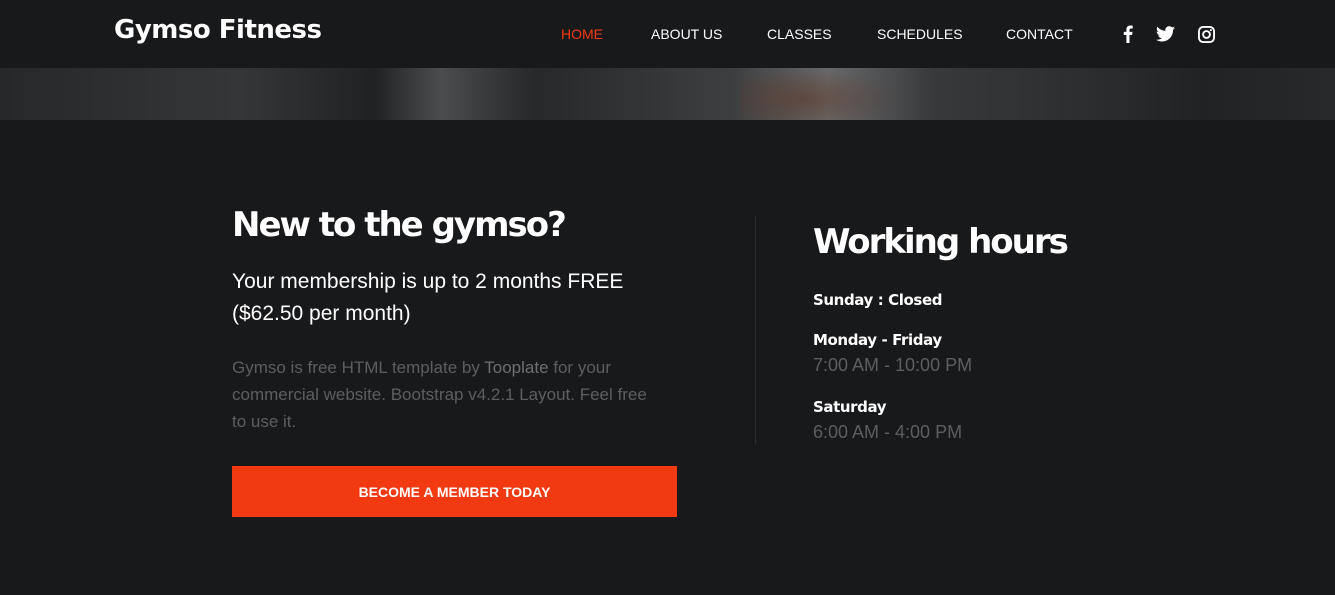 The height and width of the screenshot is (595, 1335). Describe the element at coordinates (893, 365) in the screenshot. I see `hours-time-weekdays: 7:00 AM - 10:00 PM` at that location.